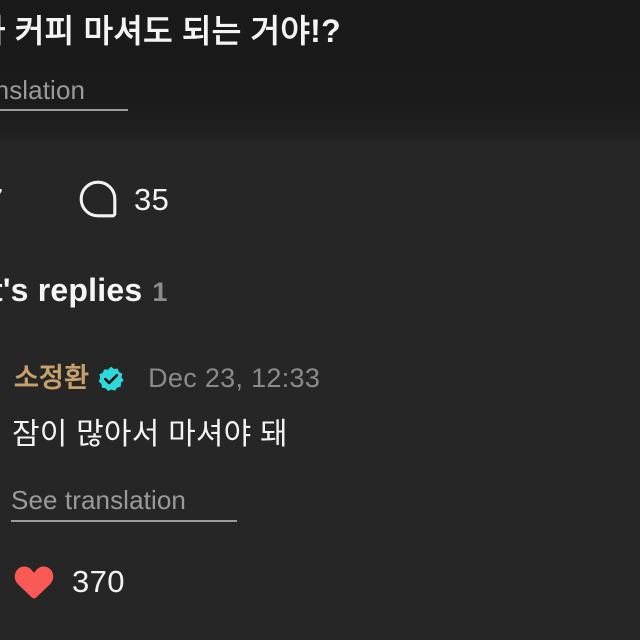 This screenshot has height=640, width=640. What do you see at coordinates (150, 434) in the screenshot?
I see `reply-text: 잠이 많아서 마셔야 돼` at bounding box center [150, 434].